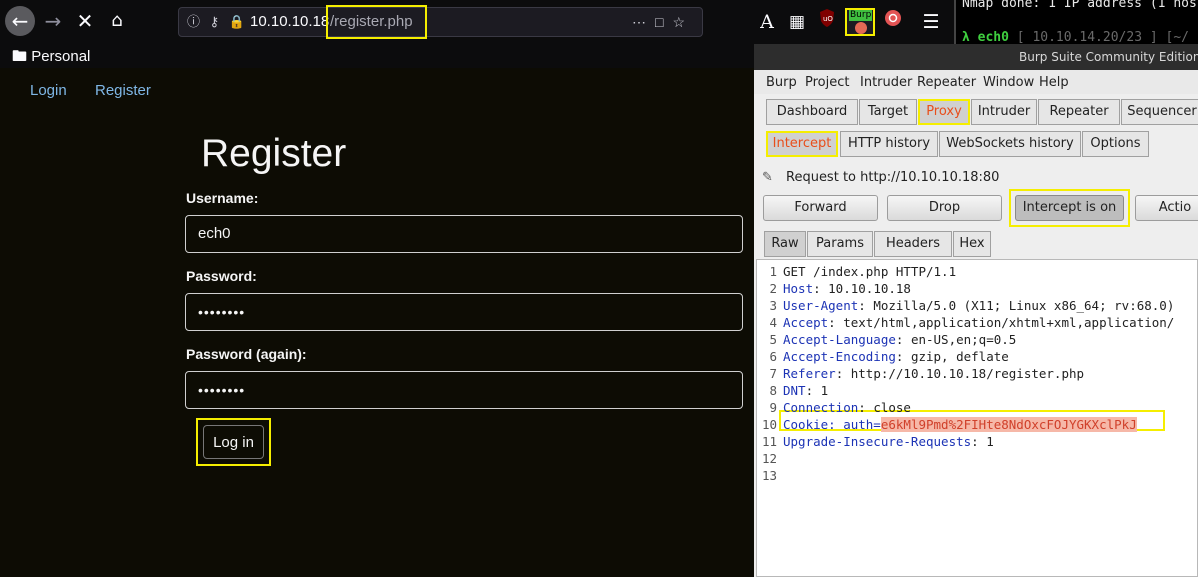 The width and height of the screenshot is (1198, 577). What do you see at coordinates (931, 22) in the screenshot?
I see `hamburger-menu-icon: ☰` at bounding box center [931, 22].